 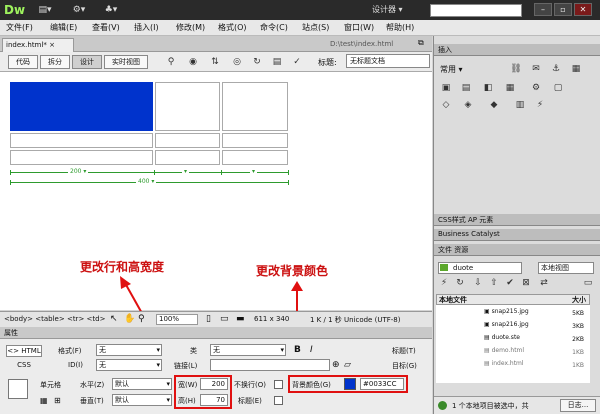 I want to click on local-files-column: 本地文件, so click(x=453, y=300).